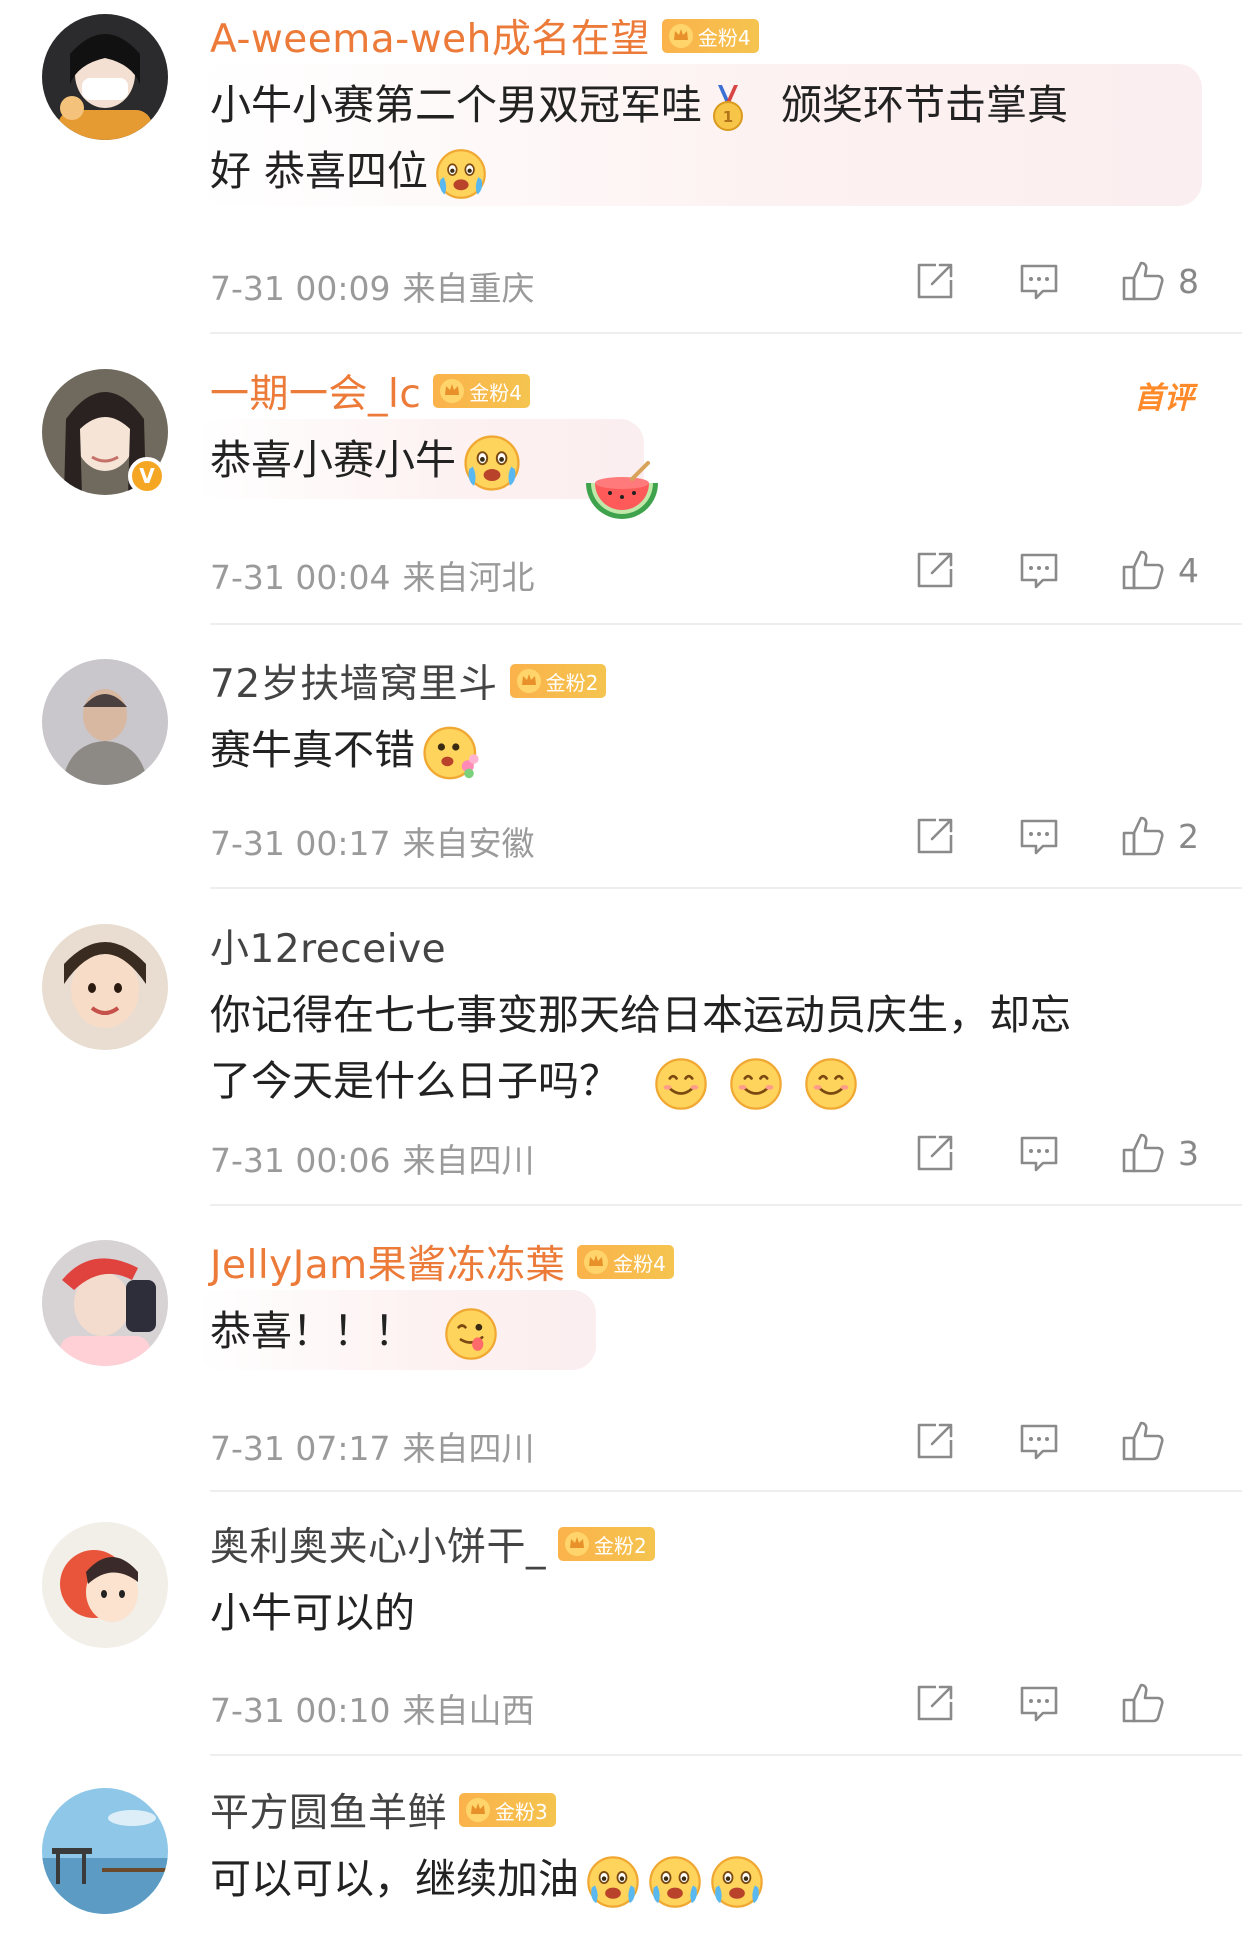 This screenshot has height=1934, width=1242. What do you see at coordinates (312, 1331) in the screenshot?
I see `comment-text-line: 恭喜！！！` at bounding box center [312, 1331].